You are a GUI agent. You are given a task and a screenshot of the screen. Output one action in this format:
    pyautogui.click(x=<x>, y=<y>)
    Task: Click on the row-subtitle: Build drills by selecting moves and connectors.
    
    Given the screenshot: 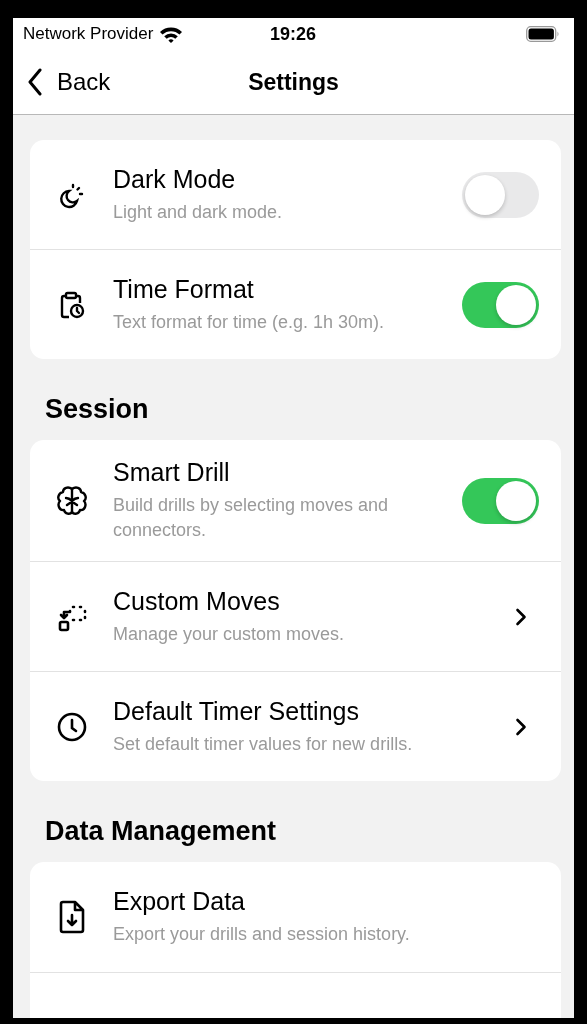 What is the action you would take?
    pyautogui.click(x=251, y=518)
    